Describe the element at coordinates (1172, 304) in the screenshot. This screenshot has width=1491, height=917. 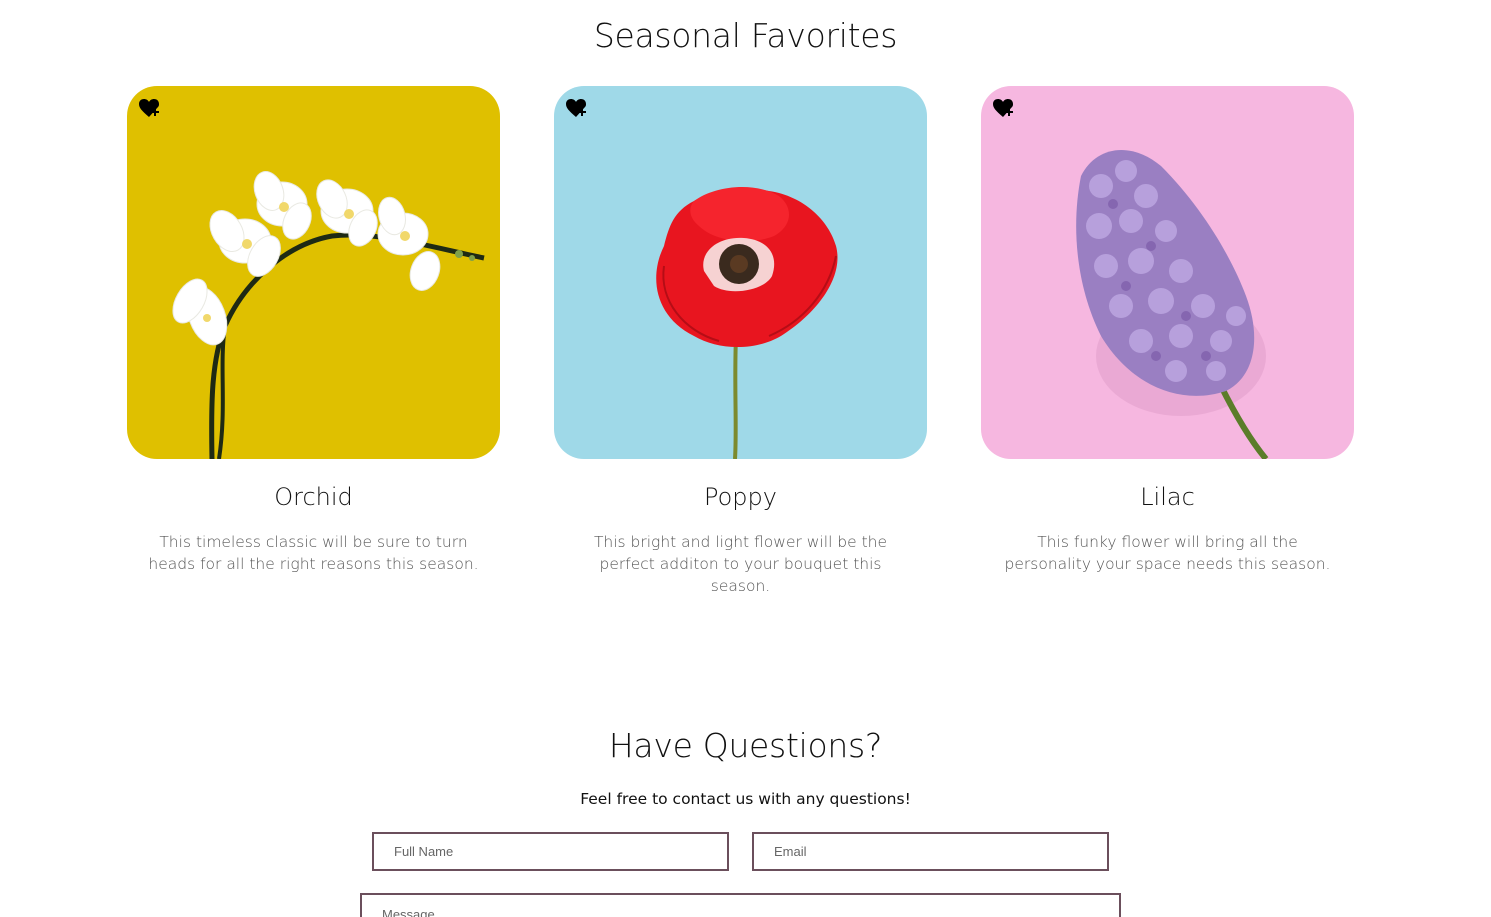
I see `lilac-illustration` at that location.